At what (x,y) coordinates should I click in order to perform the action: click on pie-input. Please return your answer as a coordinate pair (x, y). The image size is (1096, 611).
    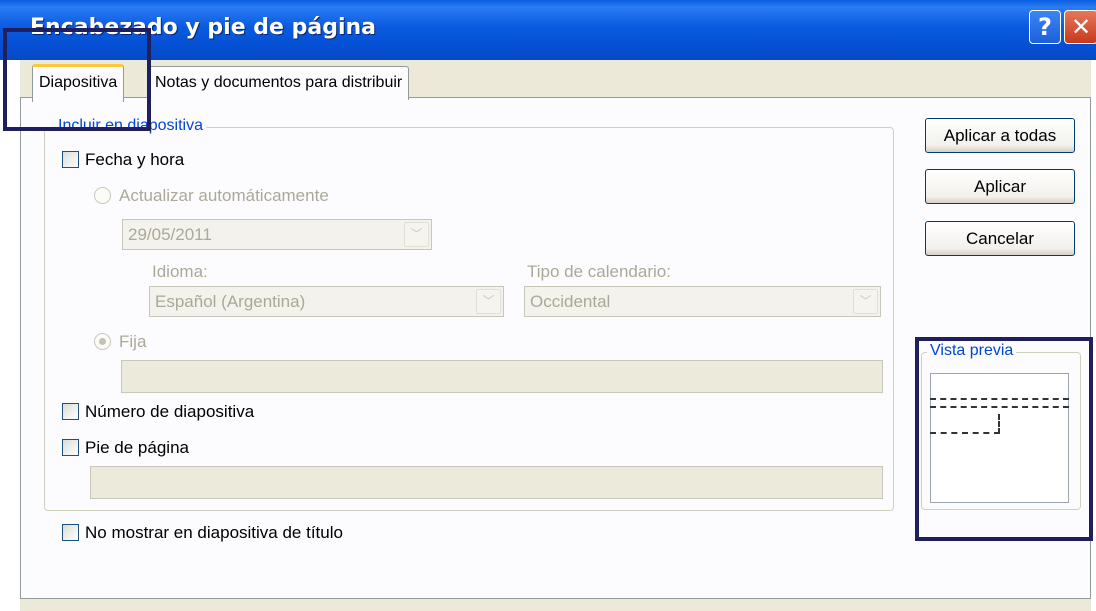
    Looking at the image, I should click on (486, 482).